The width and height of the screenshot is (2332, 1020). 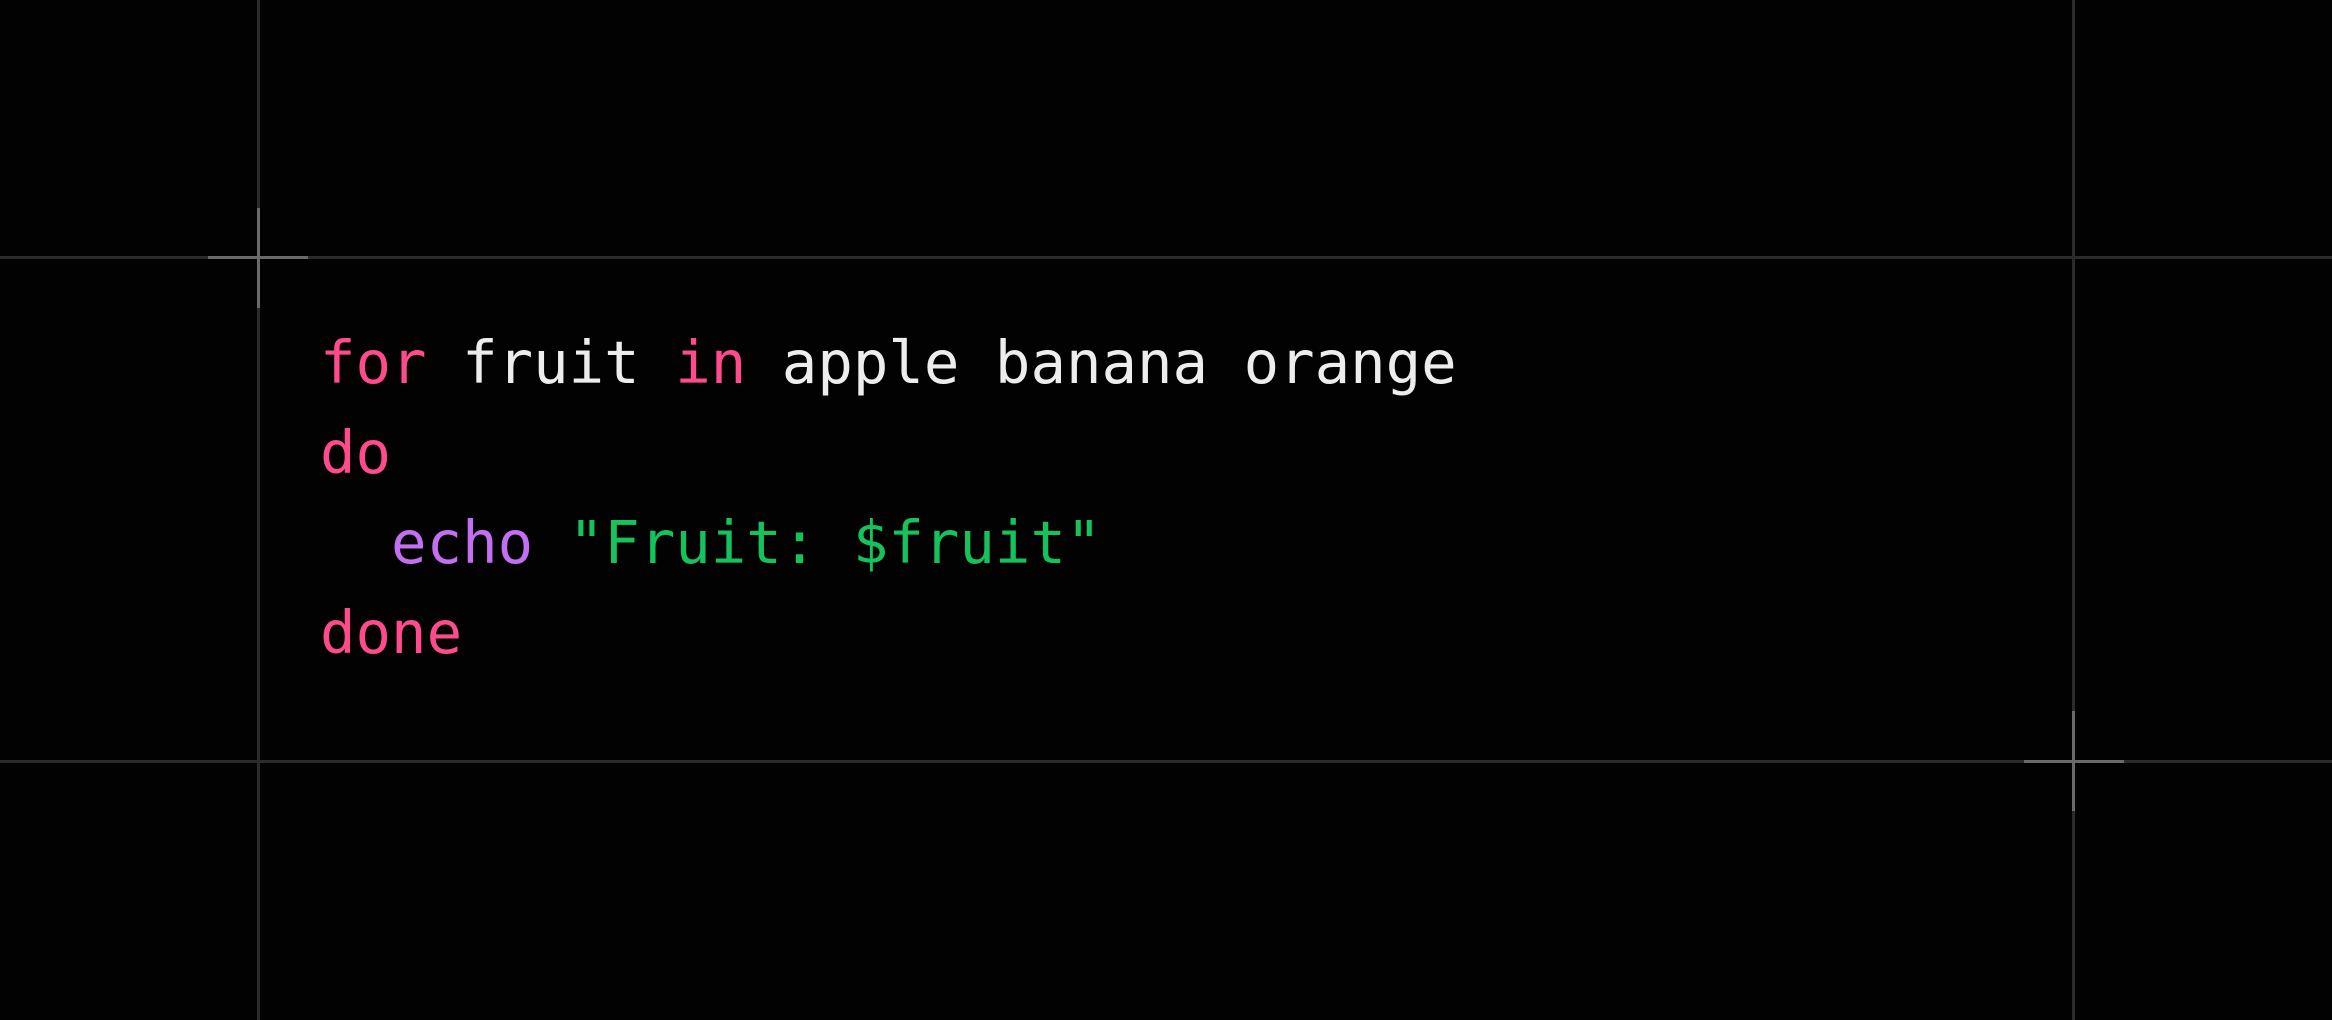 I want to click on keyword-token: do, so click(x=356, y=452).